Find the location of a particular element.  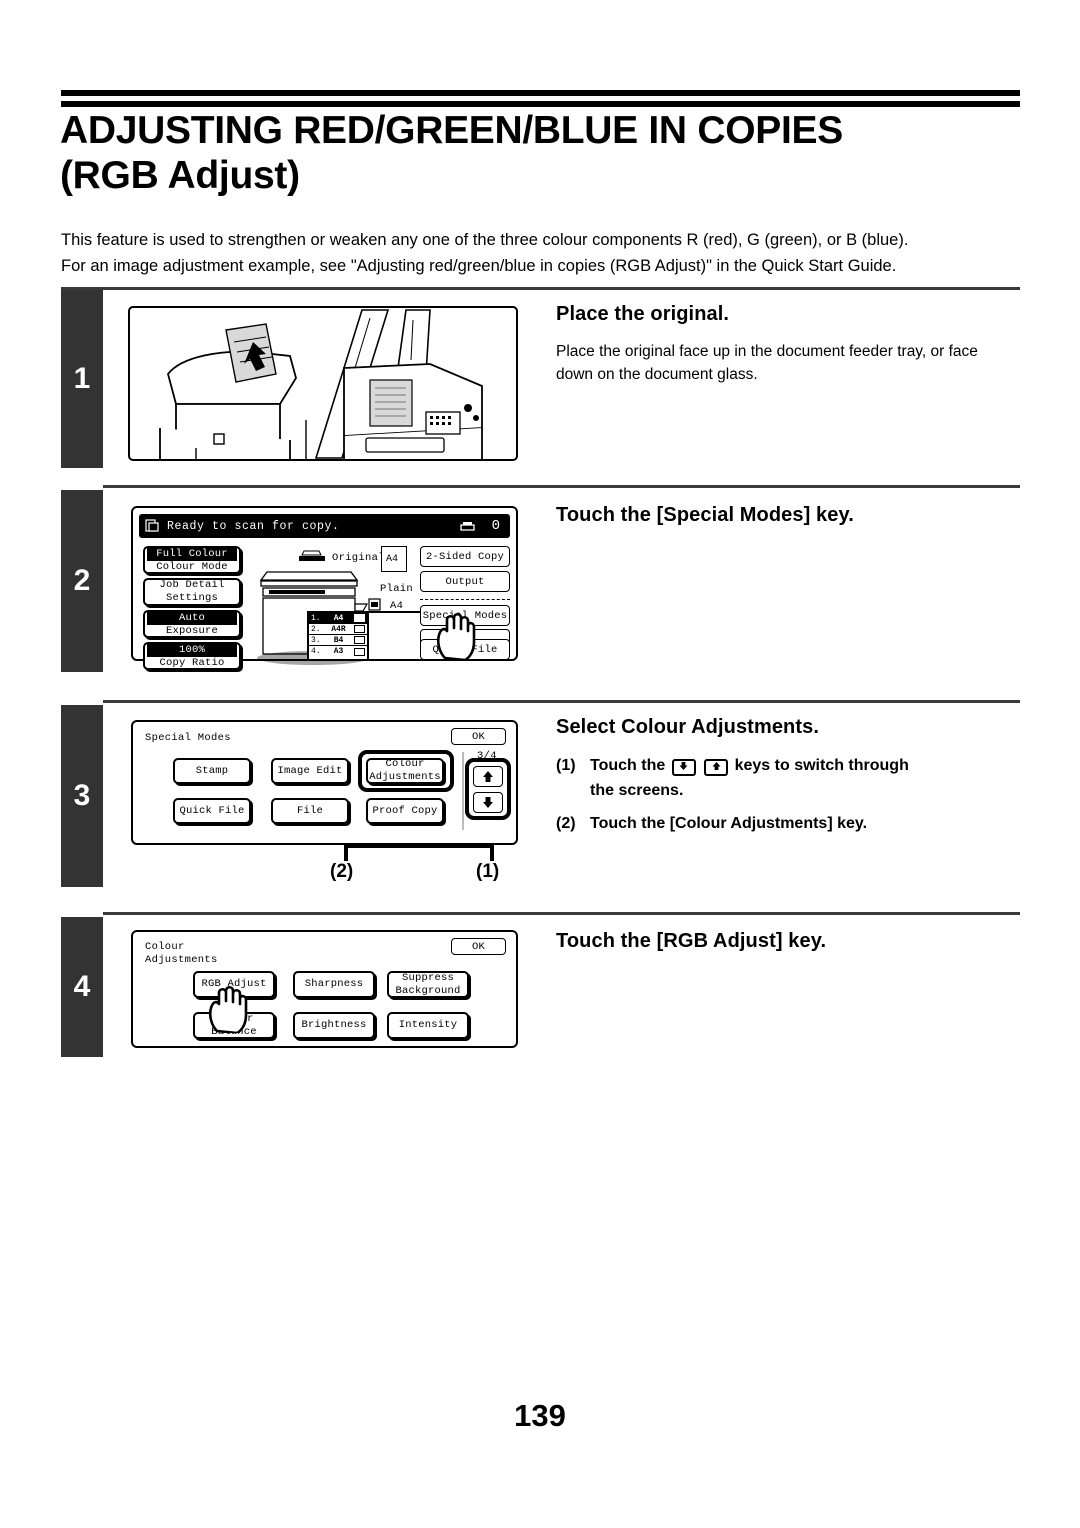

job-detail-label: Settings is located at coordinates (191, 598).